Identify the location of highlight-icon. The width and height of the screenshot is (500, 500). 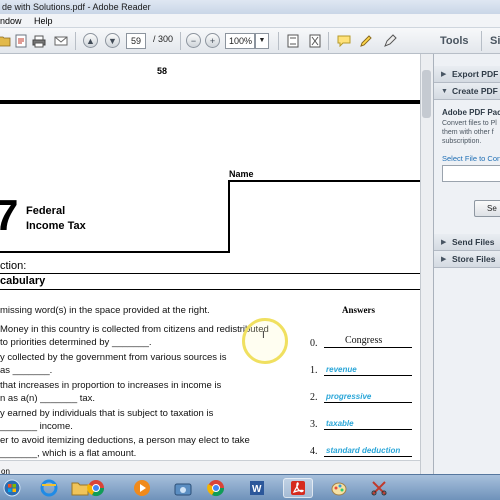
(366, 41).